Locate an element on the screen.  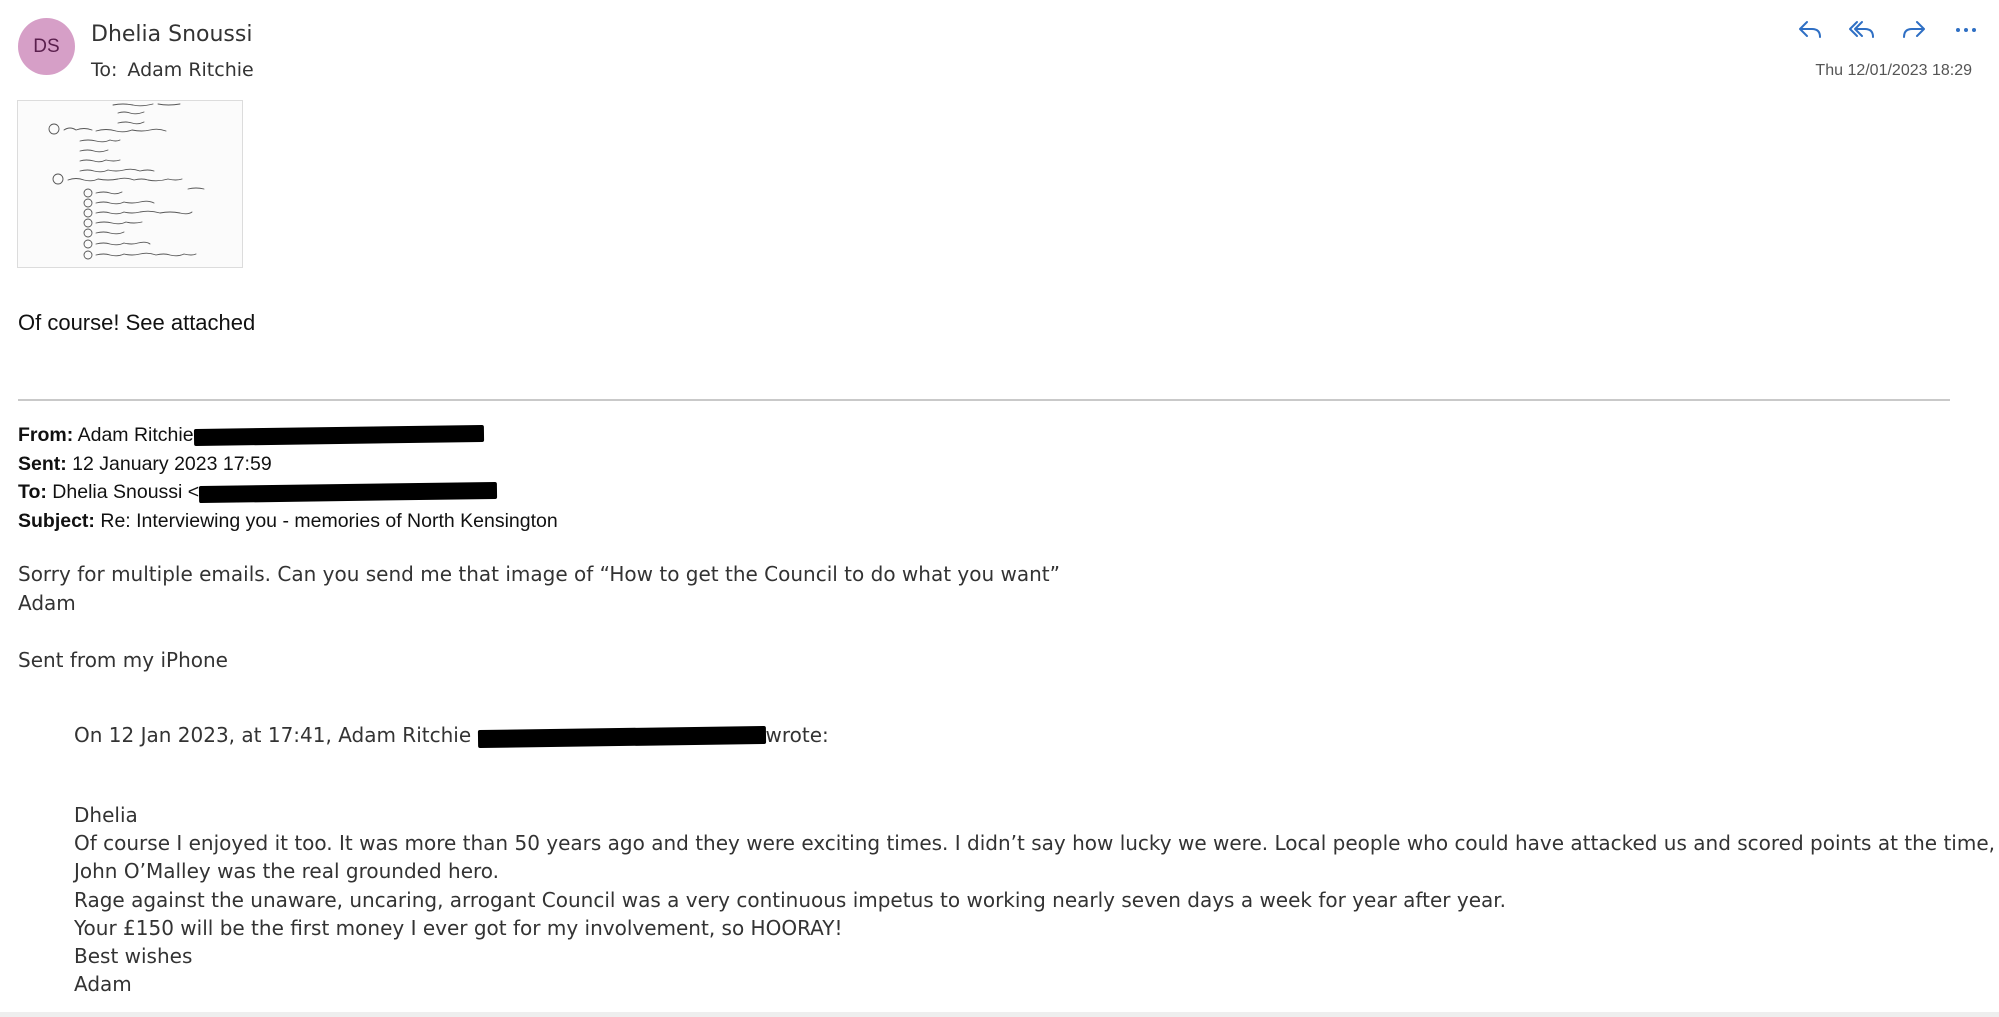
reply-button is located at coordinates (1810, 30).